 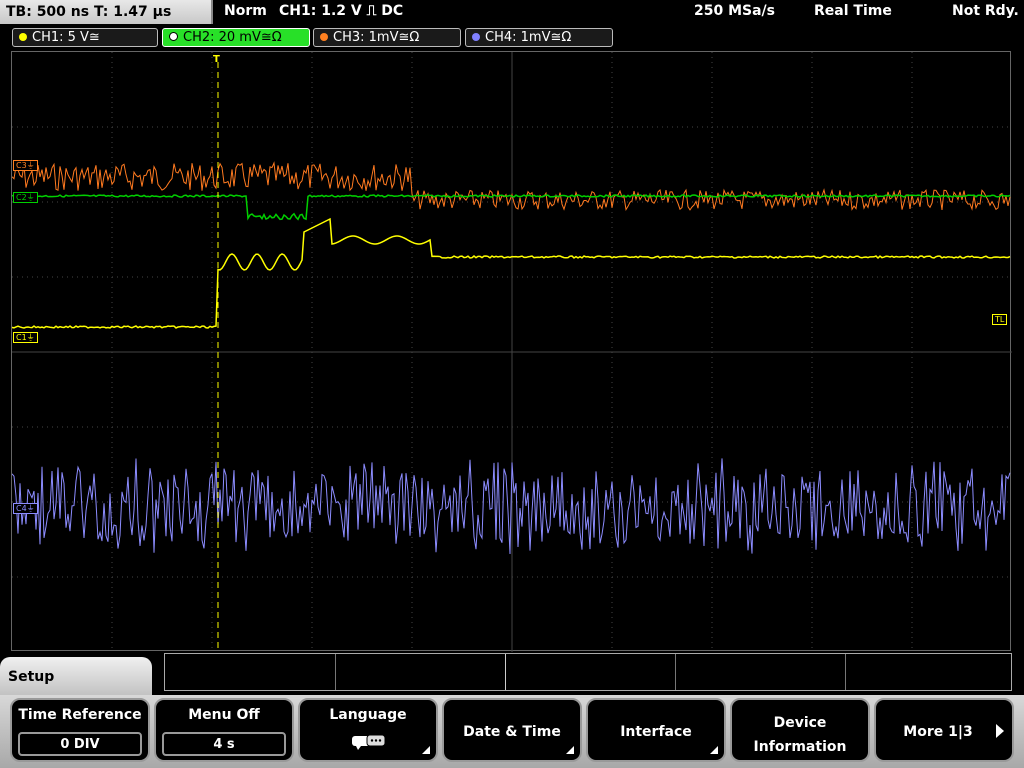 I want to click on softkey-label: More 1|3, so click(x=938, y=732).